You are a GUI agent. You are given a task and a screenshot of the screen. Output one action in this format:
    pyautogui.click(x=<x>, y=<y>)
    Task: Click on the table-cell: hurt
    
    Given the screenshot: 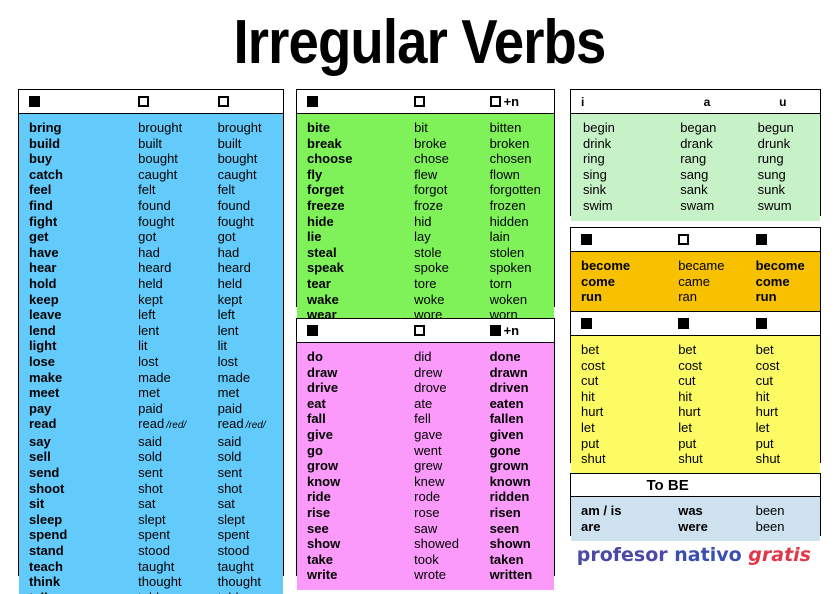 What is the action you would take?
    pyautogui.click(x=689, y=412)
    